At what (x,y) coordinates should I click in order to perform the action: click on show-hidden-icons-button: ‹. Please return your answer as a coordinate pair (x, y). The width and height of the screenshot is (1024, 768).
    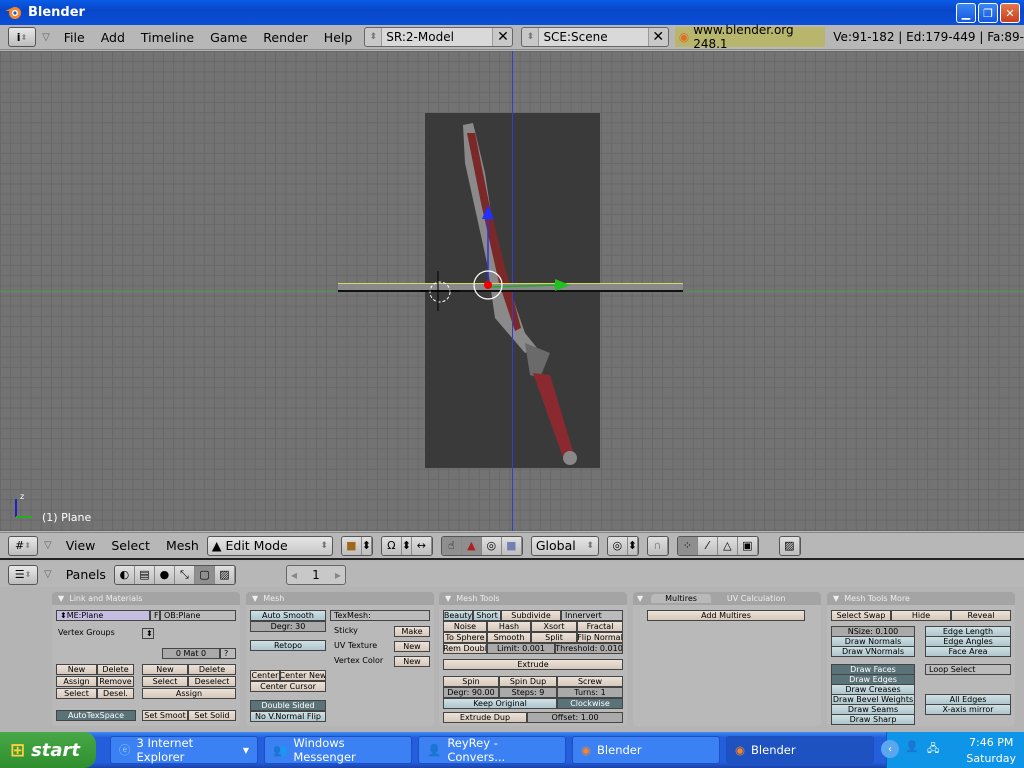
    Looking at the image, I should click on (890, 749).